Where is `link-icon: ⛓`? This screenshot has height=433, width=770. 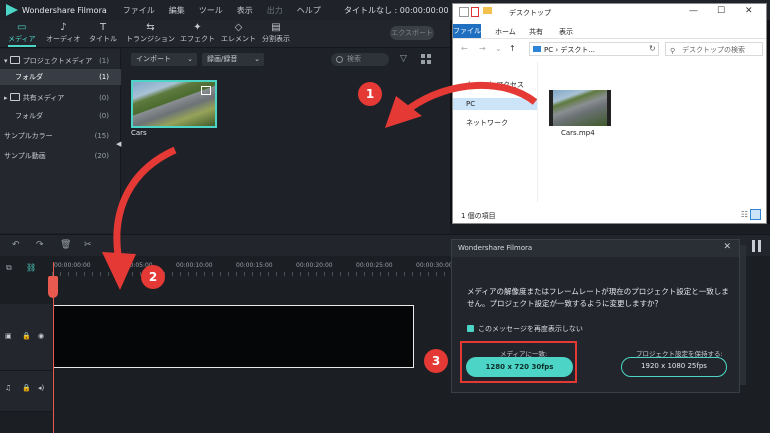 link-icon: ⛓ is located at coordinates (31, 267).